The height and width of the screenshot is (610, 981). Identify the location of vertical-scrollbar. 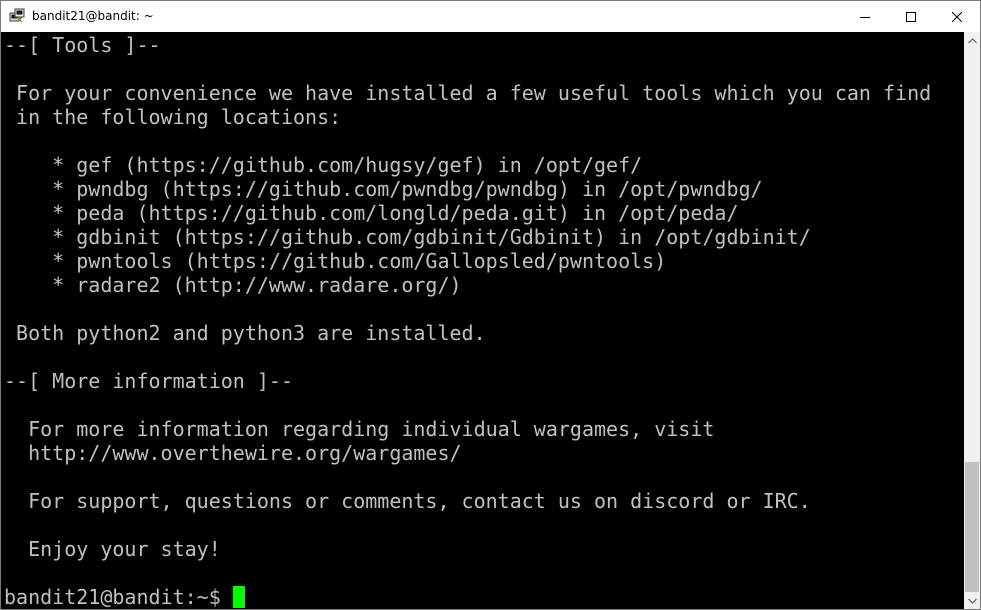
(972, 320).